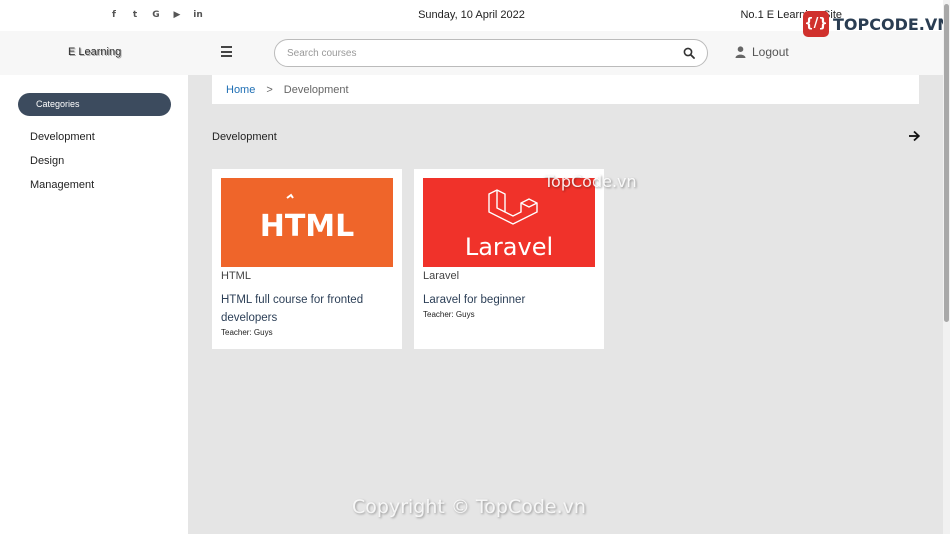 The image size is (950, 534). I want to click on nav-bar: E Learning Logout, so click(471, 53).